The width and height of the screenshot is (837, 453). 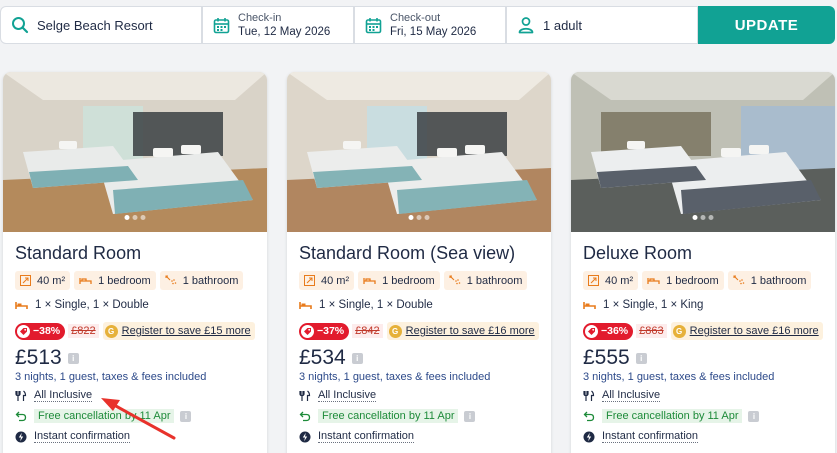 I want to click on room-price: £534, so click(x=322, y=357).